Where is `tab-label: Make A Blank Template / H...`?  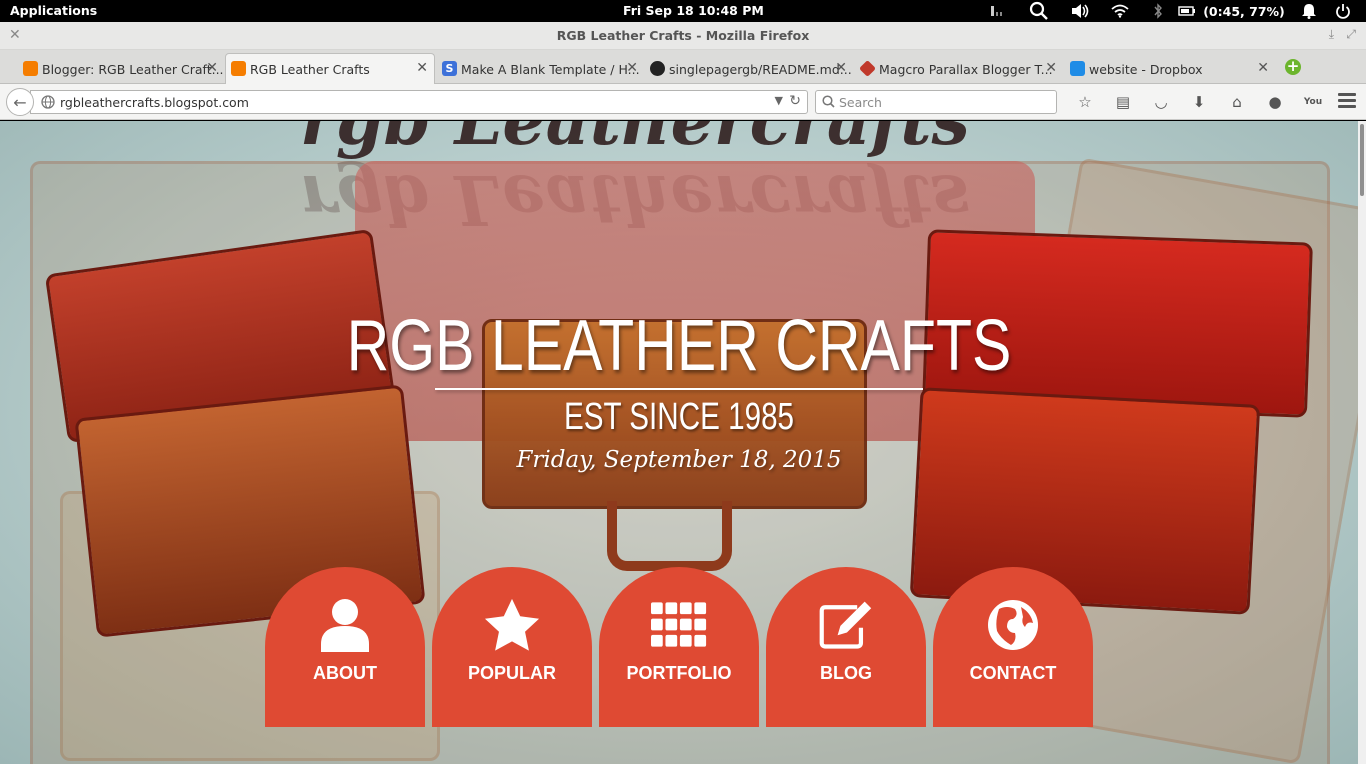 tab-label: Make A Blank Template / H... is located at coordinates (550, 69).